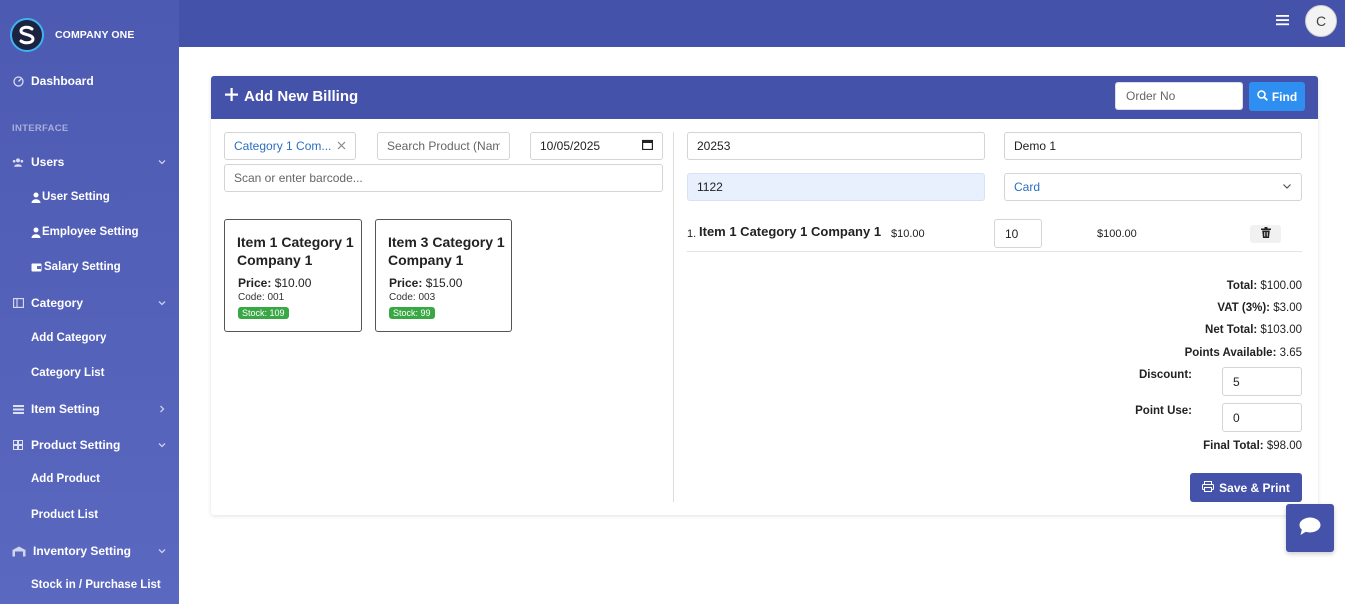 Image resolution: width=1345 pixels, height=604 pixels. I want to click on sidebar-item-employee-setting: Employee Setting, so click(85, 232).